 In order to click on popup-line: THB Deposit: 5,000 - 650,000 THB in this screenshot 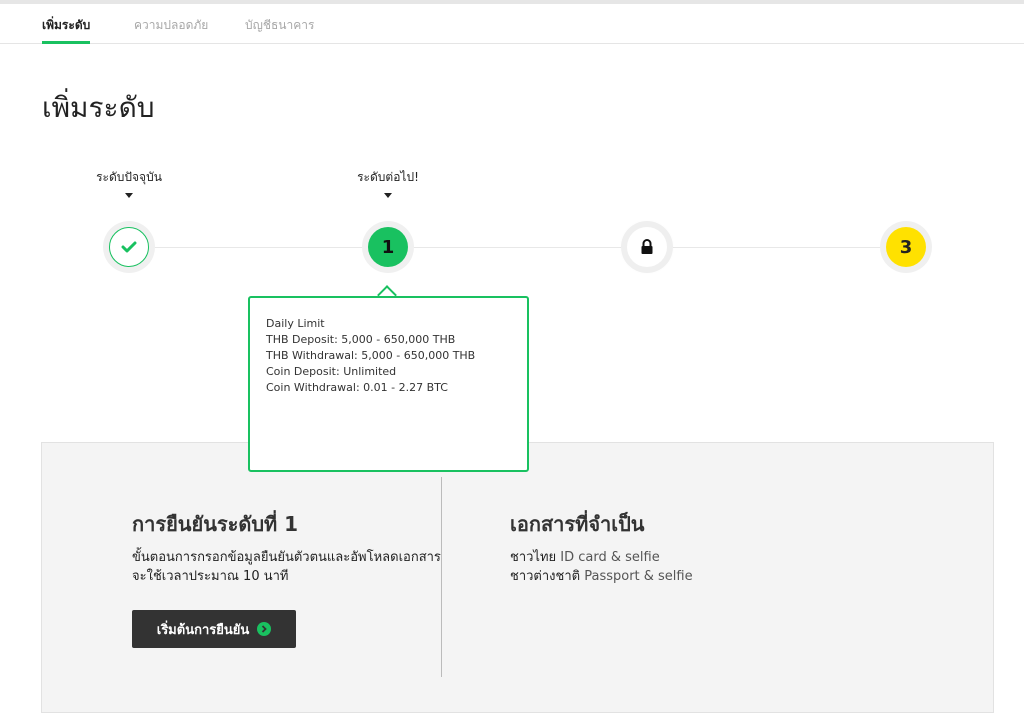, I will do `click(361, 339)`.